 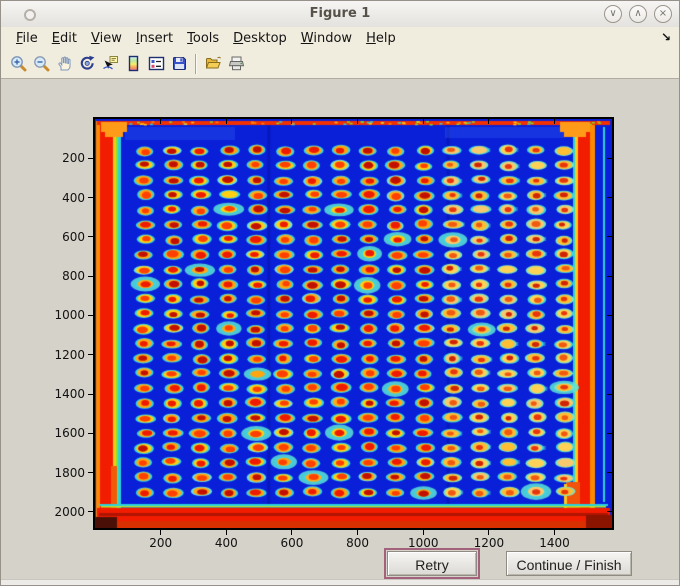 I want to click on rotate-3d-icon, so click(x=87, y=62).